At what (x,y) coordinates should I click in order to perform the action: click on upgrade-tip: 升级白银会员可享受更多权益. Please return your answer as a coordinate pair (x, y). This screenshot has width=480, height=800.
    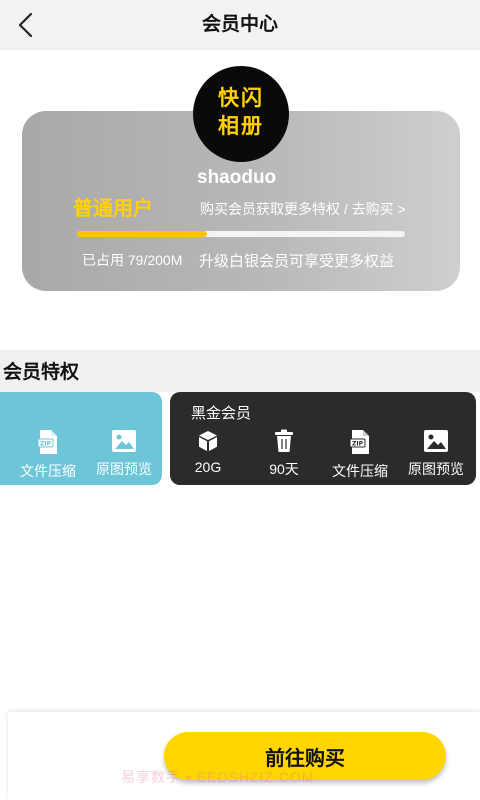
    Looking at the image, I should click on (297, 261).